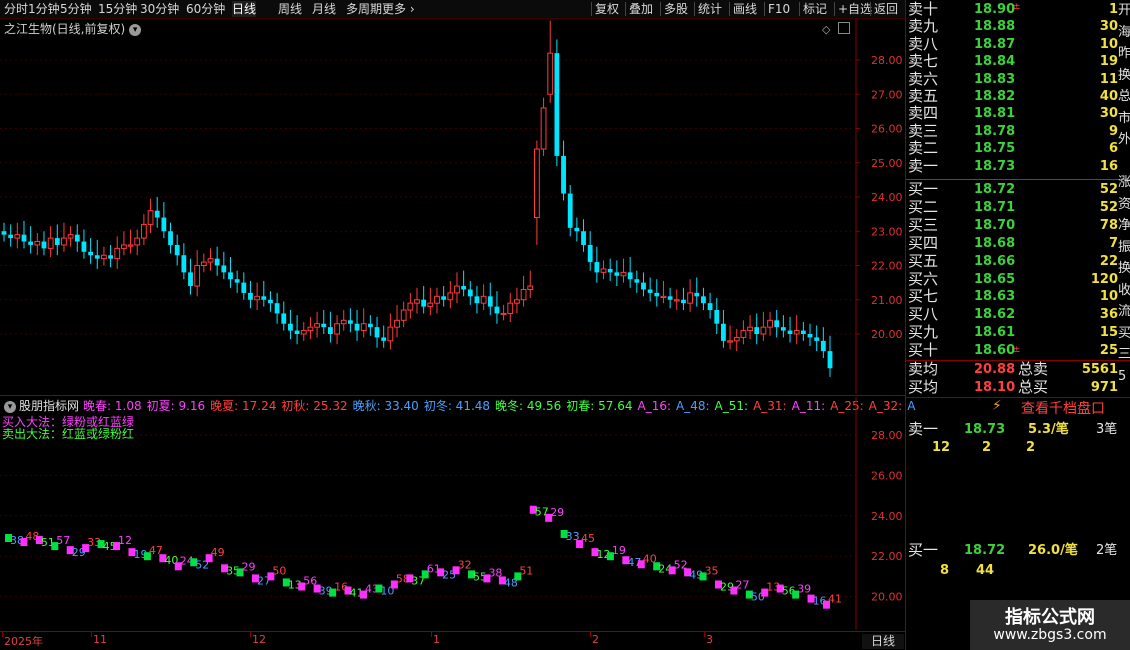  Describe the element at coordinates (704, 634) in the screenshot. I see `date-tick` at that location.